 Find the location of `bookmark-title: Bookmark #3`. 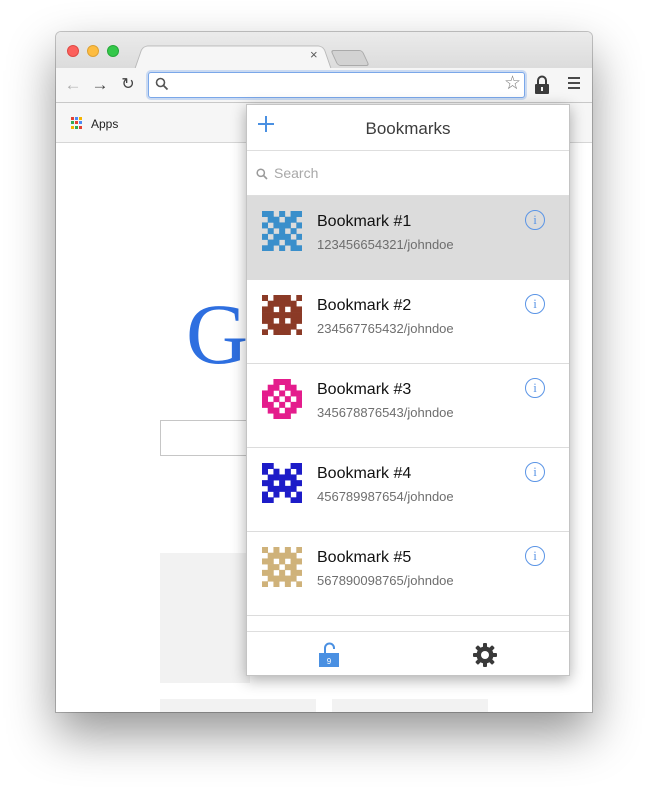

bookmark-title: Bookmark #3 is located at coordinates (364, 389).